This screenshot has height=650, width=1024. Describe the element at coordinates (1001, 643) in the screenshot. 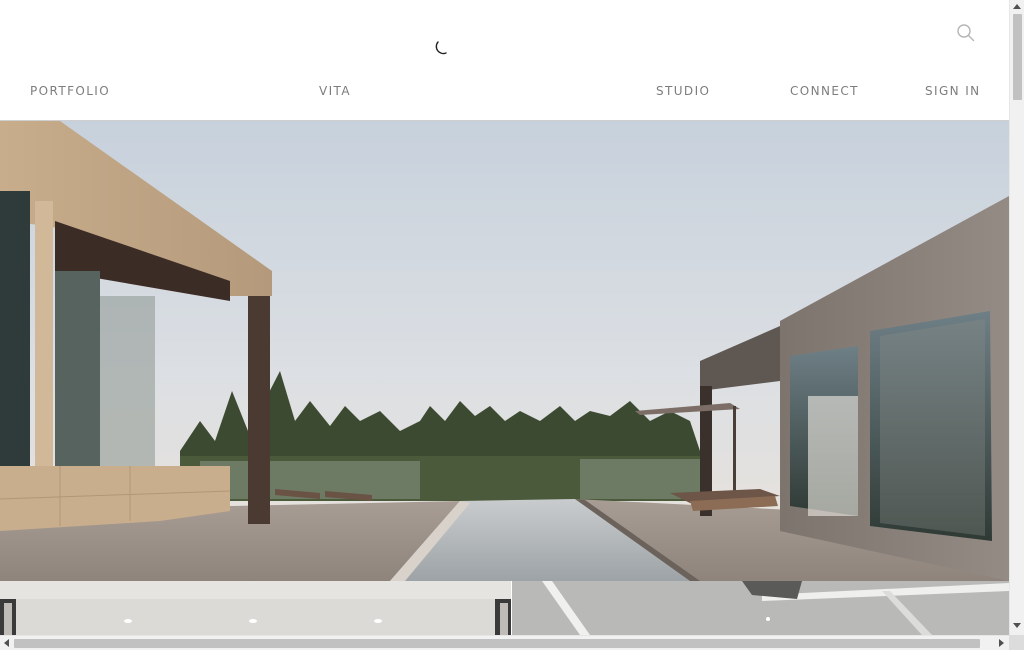

I see `arrow-right-icon` at that location.